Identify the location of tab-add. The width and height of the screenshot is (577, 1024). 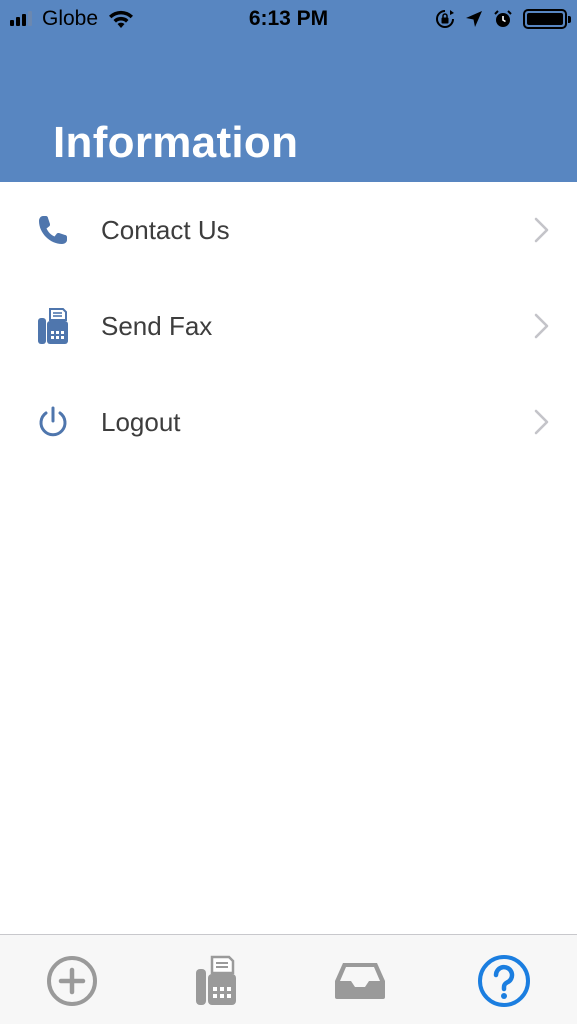
(72, 981).